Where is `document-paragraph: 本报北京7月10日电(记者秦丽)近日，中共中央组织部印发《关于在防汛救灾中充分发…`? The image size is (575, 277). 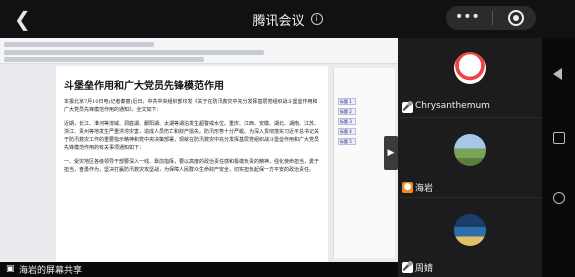
document-paragraph: 本报北京7月10日电(记者秦丽)近日，中共中央组织部印发《关于在防汛救灾中充分发… is located at coordinates (191, 106).